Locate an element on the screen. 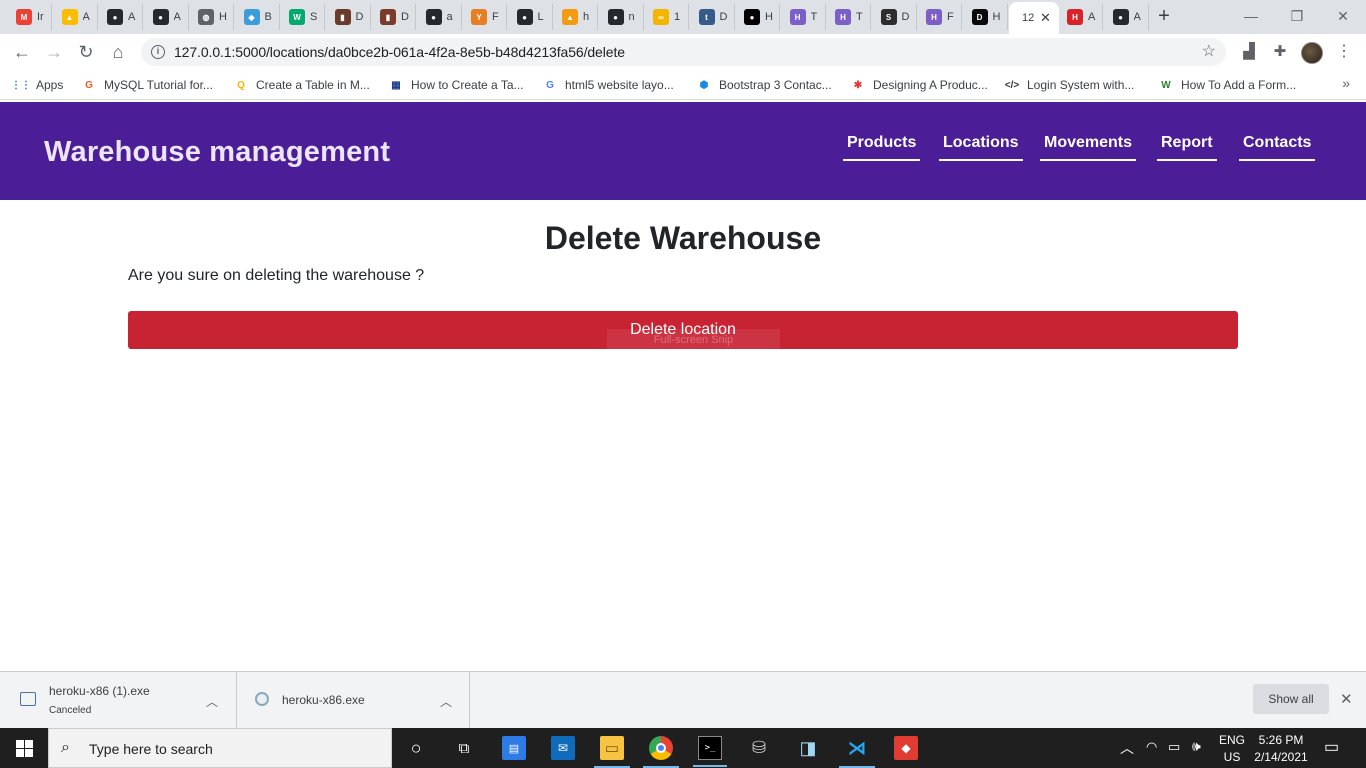 Image resolution: width=1366 pixels, height=768 pixels. file-explorer-icon: ▭ is located at coordinates (612, 752).